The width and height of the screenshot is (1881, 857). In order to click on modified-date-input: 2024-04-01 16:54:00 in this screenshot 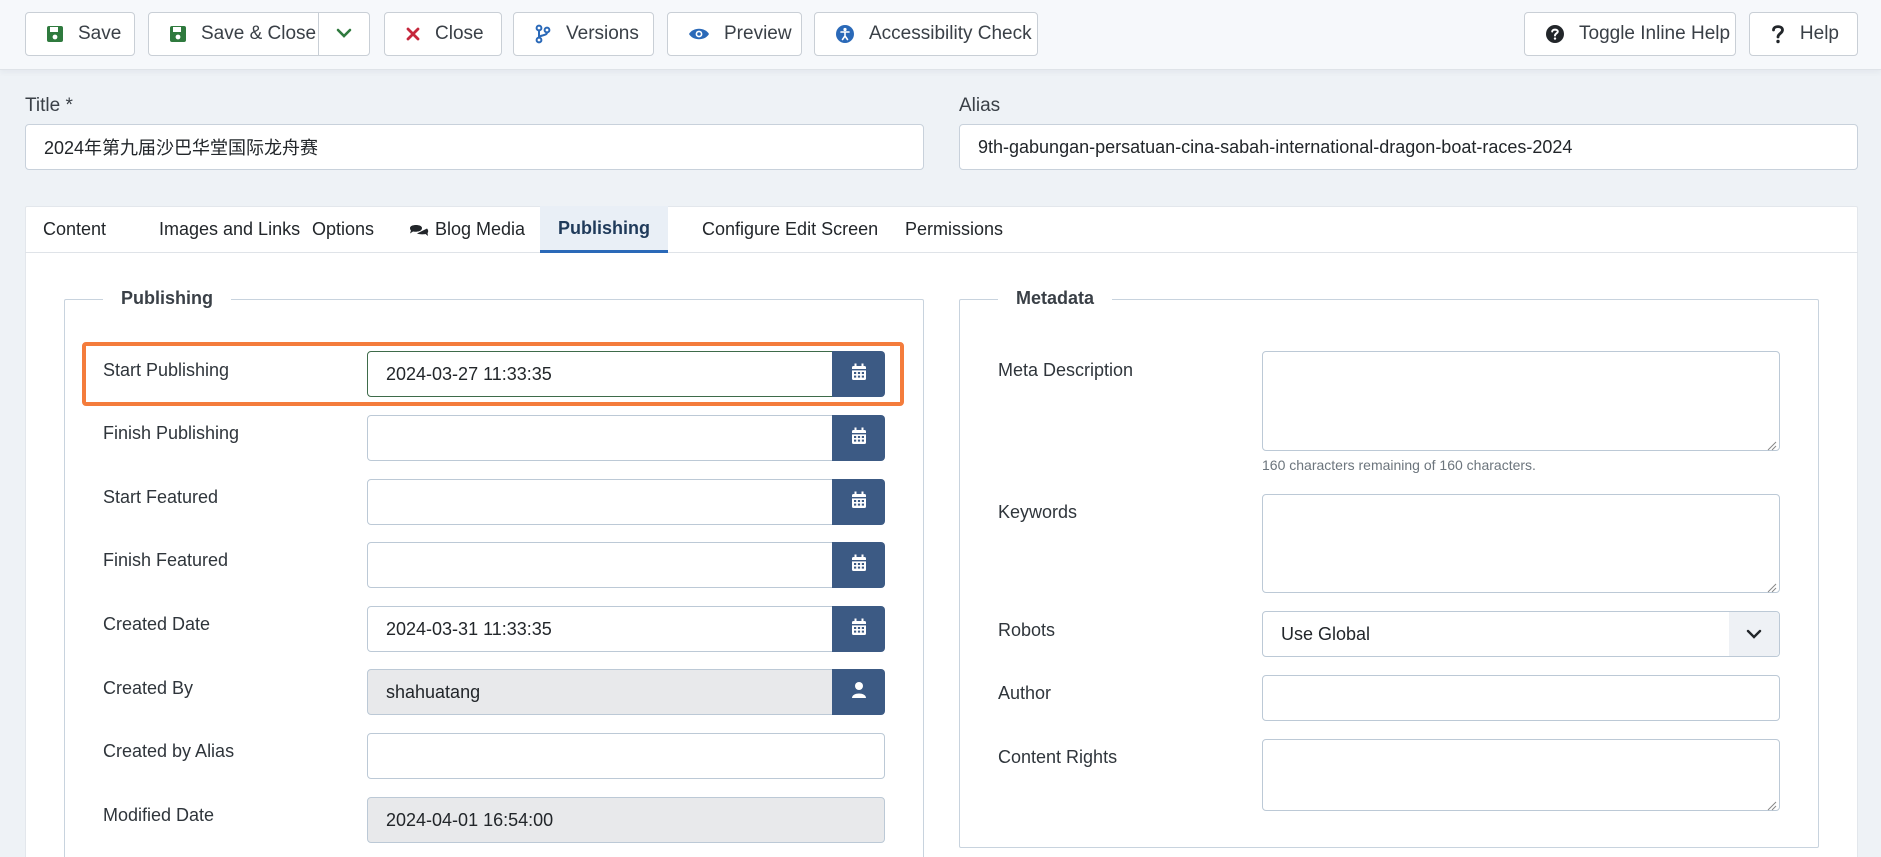, I will do `click(626, 820)`.